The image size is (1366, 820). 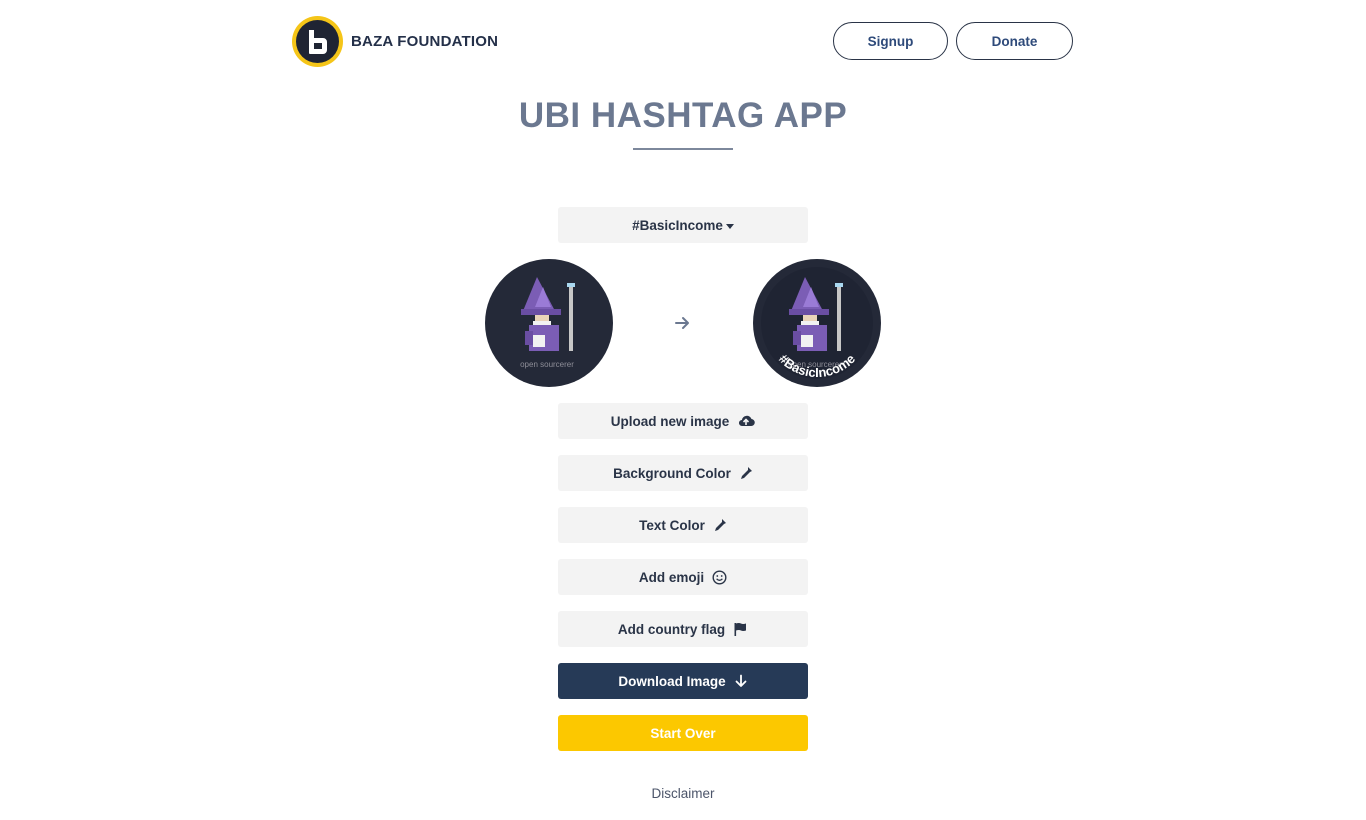 I want to click on brand-logo-link: BAZA FOUNDATION, so click(x=395, y=41).